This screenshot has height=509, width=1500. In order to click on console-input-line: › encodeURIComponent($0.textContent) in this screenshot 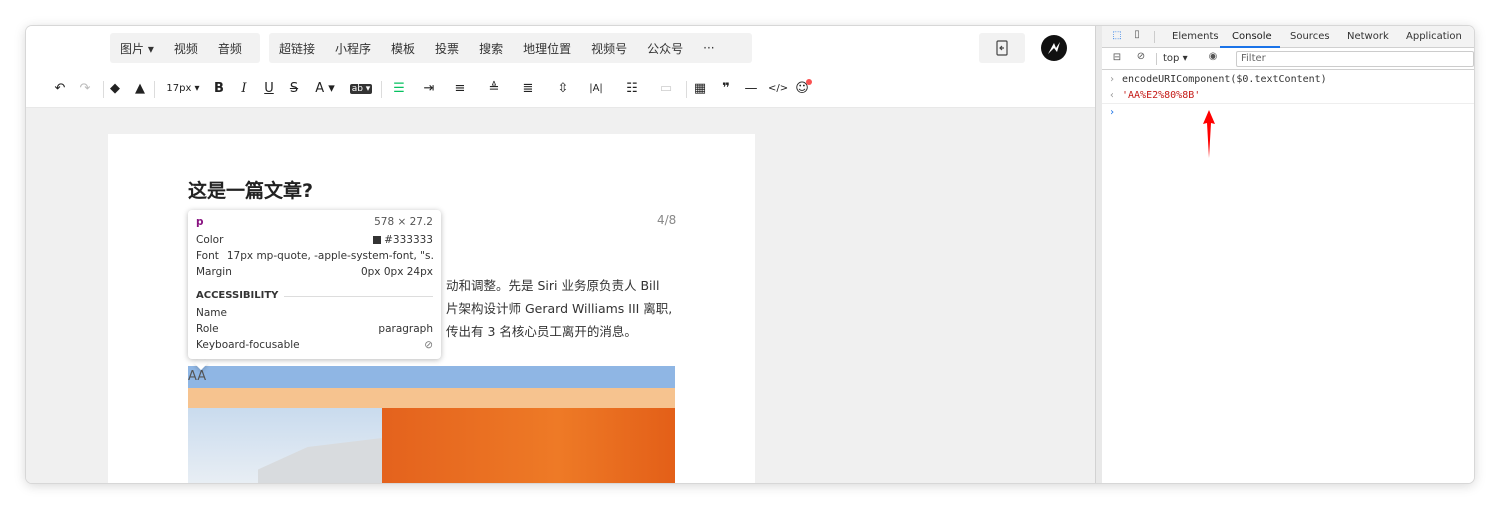, I will do `click(1288, 79)`.